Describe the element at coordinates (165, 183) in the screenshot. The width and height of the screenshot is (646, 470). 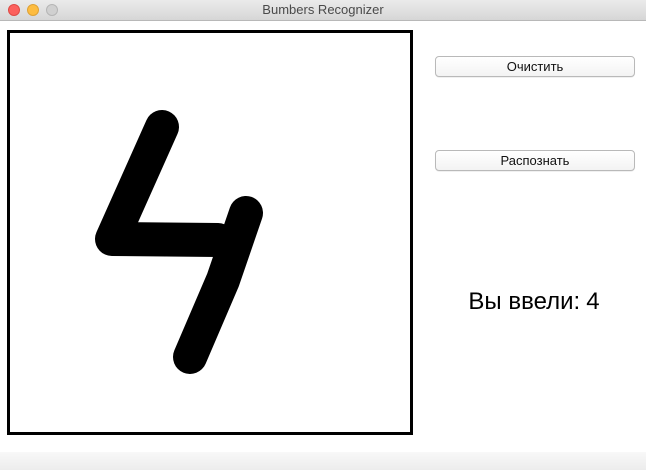
I see `stroke-diagonal-and-bar` at that location.